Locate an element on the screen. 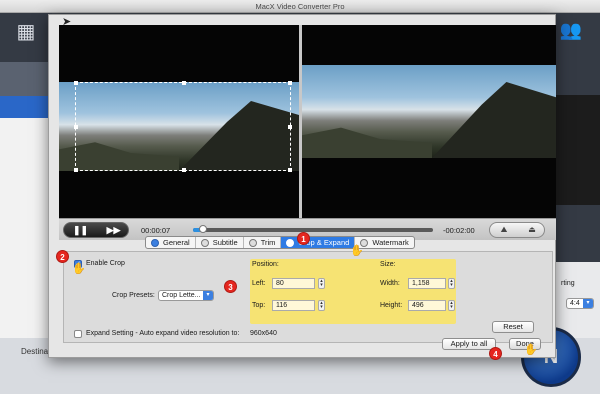  width-stepper: ▴ ▾ is located at coordinates (451, 283).